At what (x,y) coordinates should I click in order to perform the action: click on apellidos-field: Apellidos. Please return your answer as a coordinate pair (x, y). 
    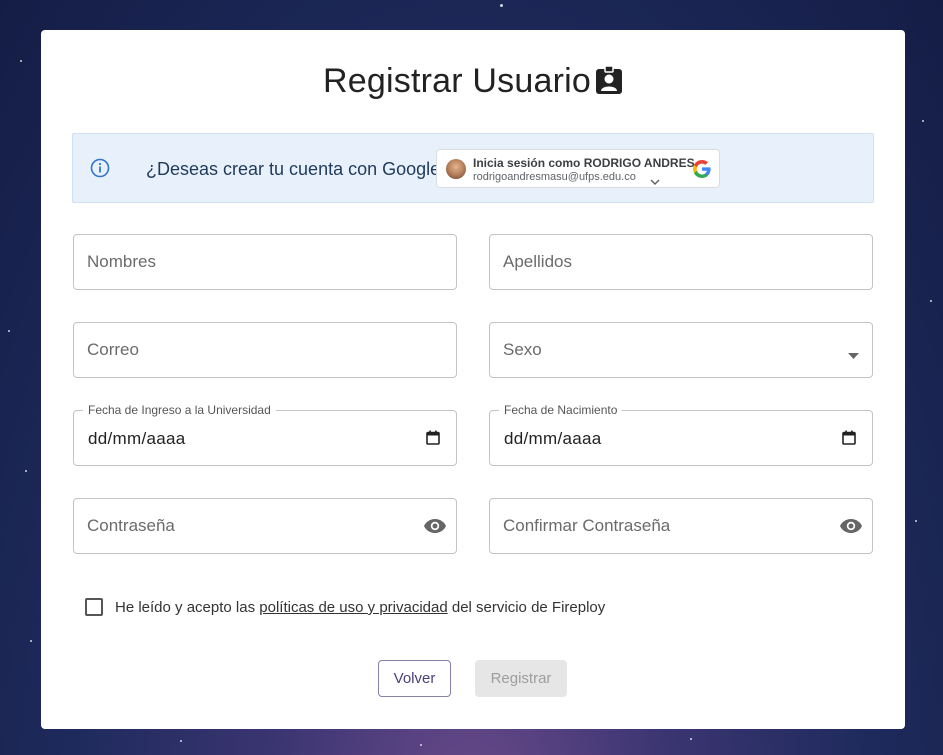
    Looking at the image, I should click on (681, 262).